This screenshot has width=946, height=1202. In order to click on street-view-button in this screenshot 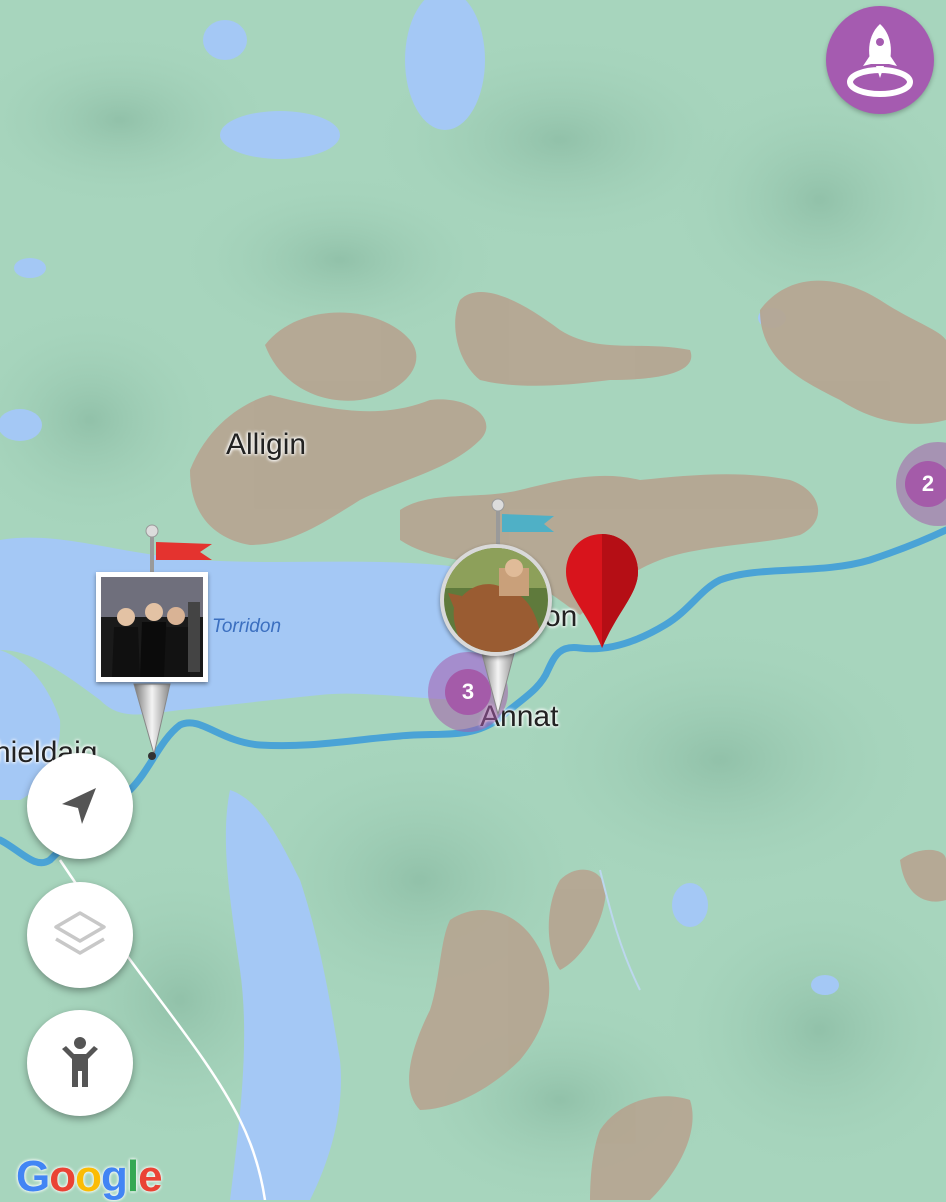, I will do `click(80, 1063)`.